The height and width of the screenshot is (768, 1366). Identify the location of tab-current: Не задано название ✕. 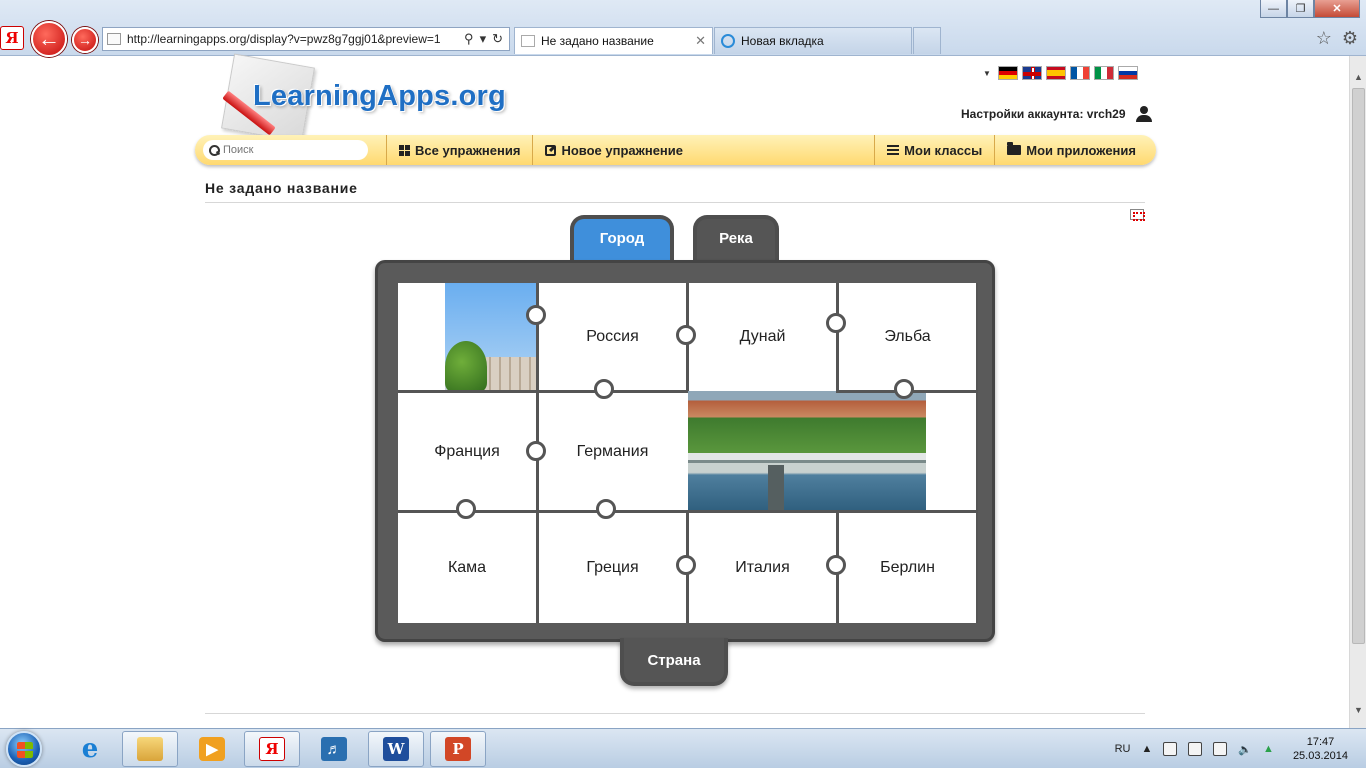
(613, 40).